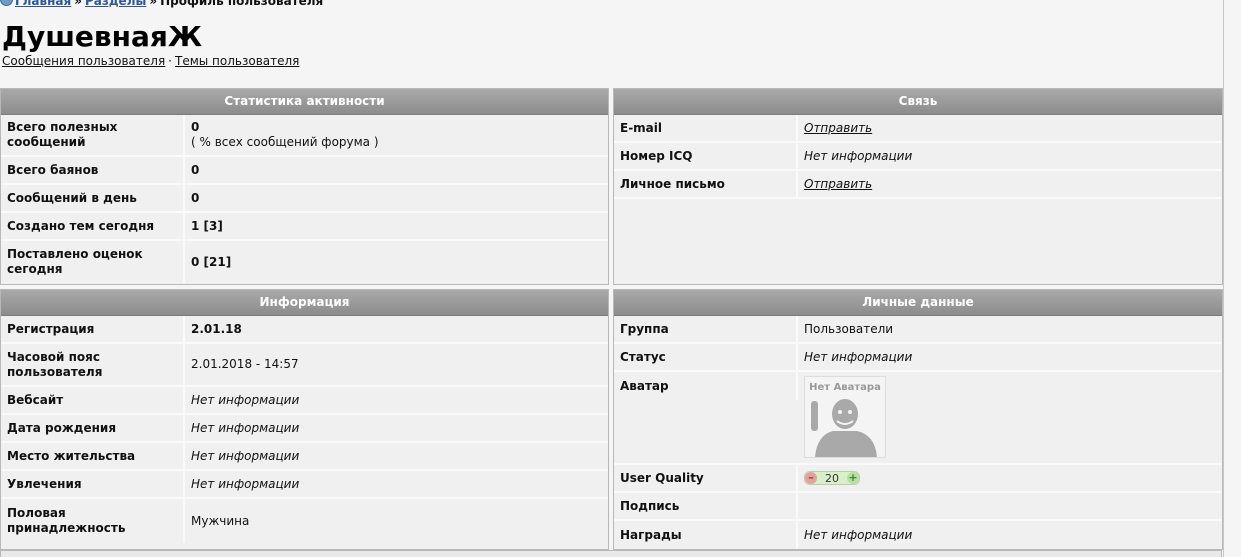 The width and height of the screenshot is (1241, 557). Describe the element at coordinates (706, 156) in the screenshot. I see `contact-label: Номер ICQ` at that location.